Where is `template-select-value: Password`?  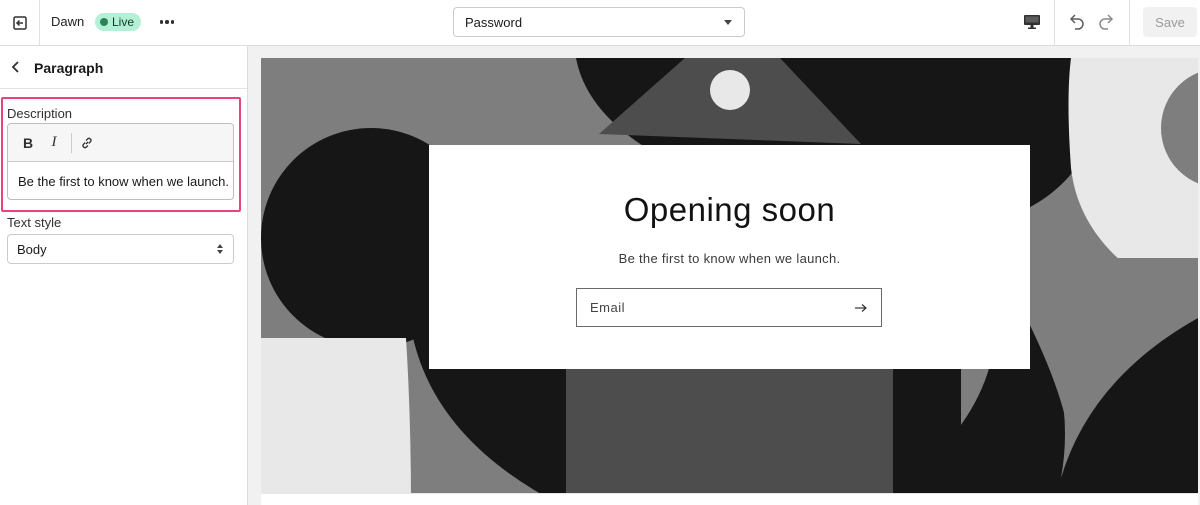
template-select-value: Password is located at coordinates (494, 22).